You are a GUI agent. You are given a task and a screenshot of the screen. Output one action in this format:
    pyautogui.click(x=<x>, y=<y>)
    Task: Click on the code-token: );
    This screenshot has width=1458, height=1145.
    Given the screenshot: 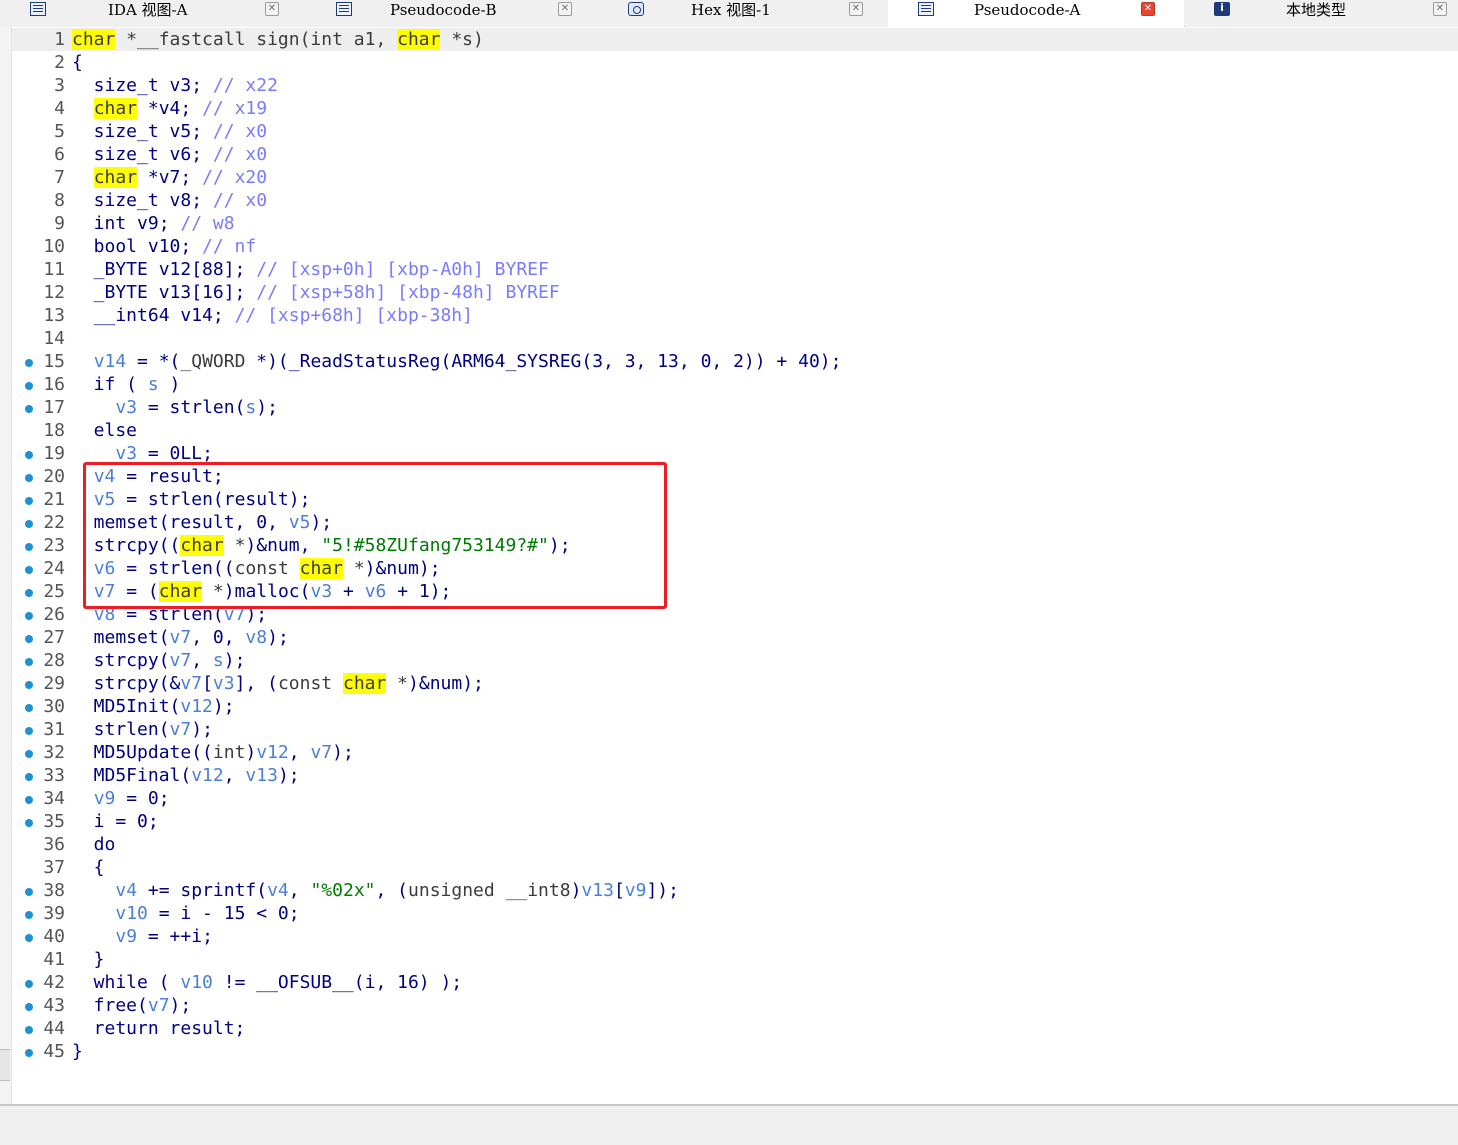 What is the action you would take?
    pyautogui.click(x=223, y=706)
    